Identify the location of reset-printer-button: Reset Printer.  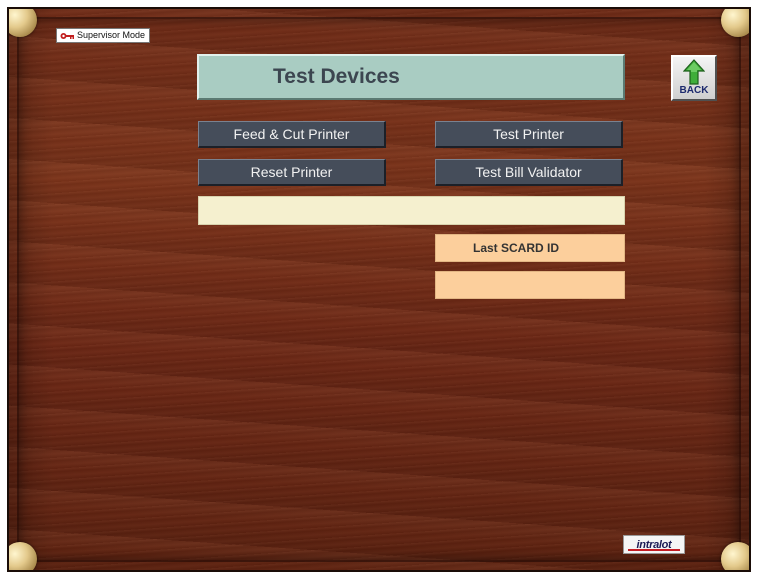
(292, 172).